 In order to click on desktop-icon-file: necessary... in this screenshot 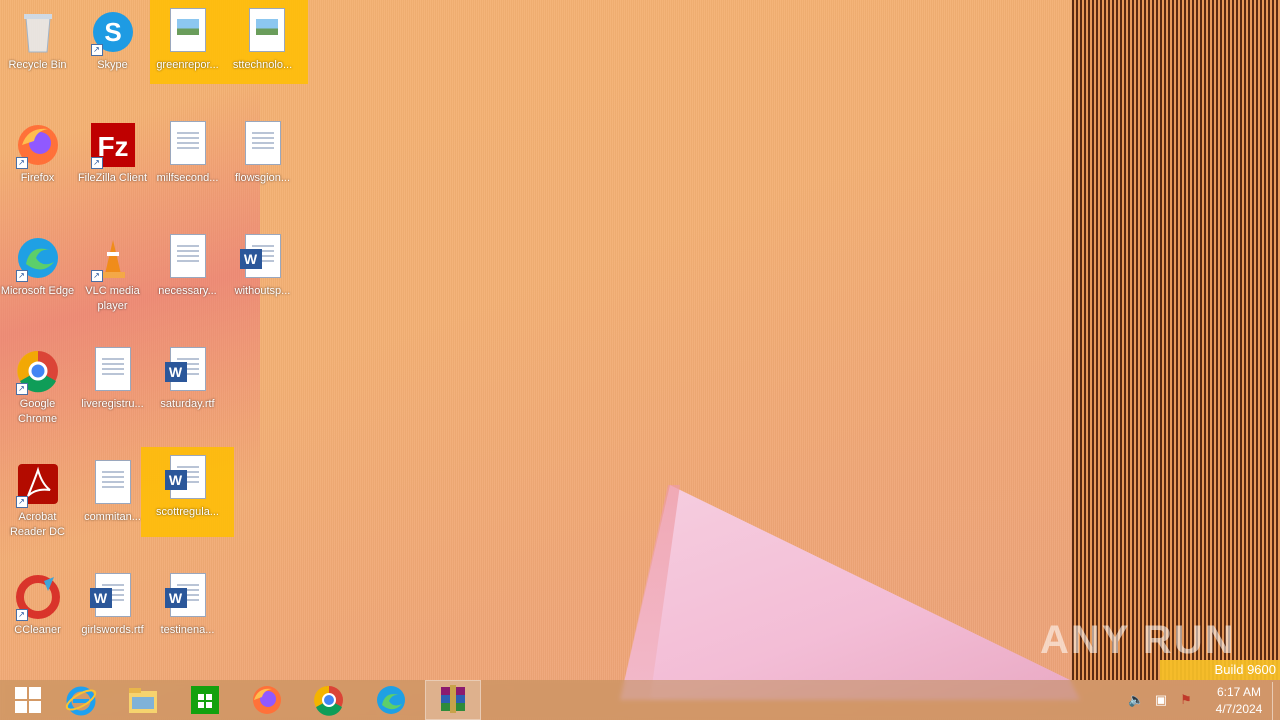, I will do `click(187, 282)`.